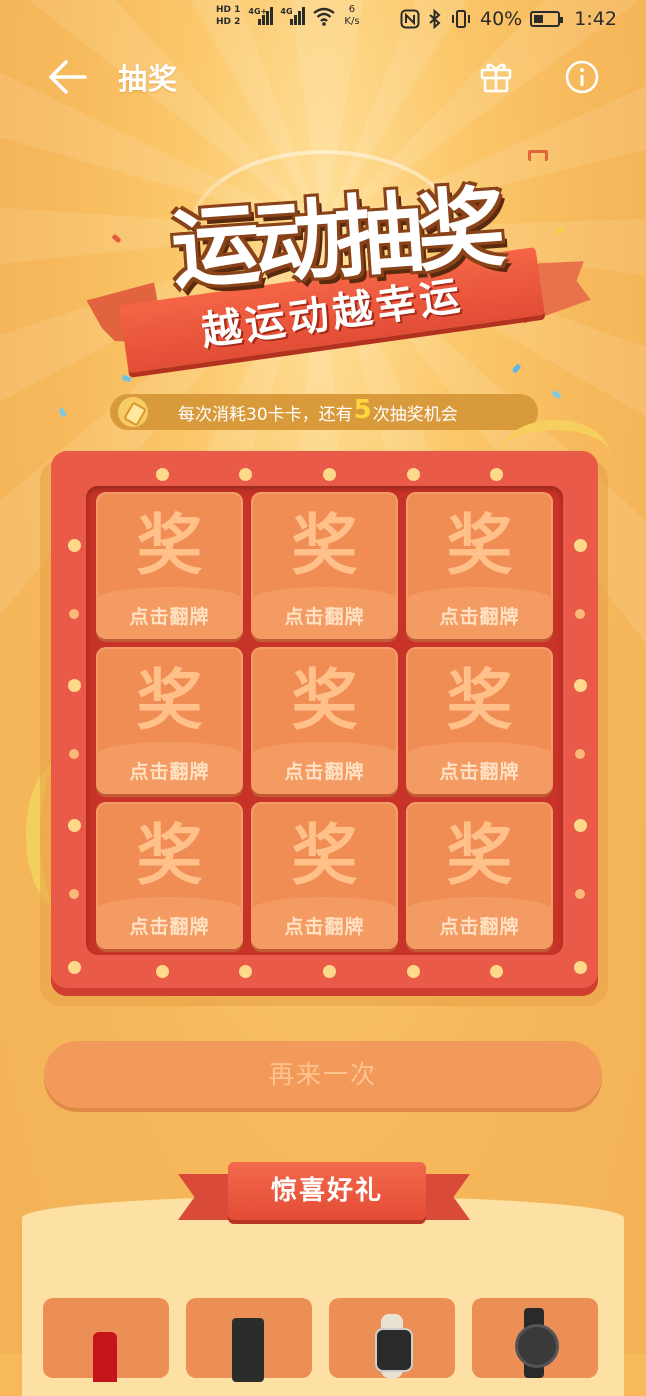  Describe the element at coordinates (248, 1350) in the screenshot. I see `power-bank-icon` at that location.